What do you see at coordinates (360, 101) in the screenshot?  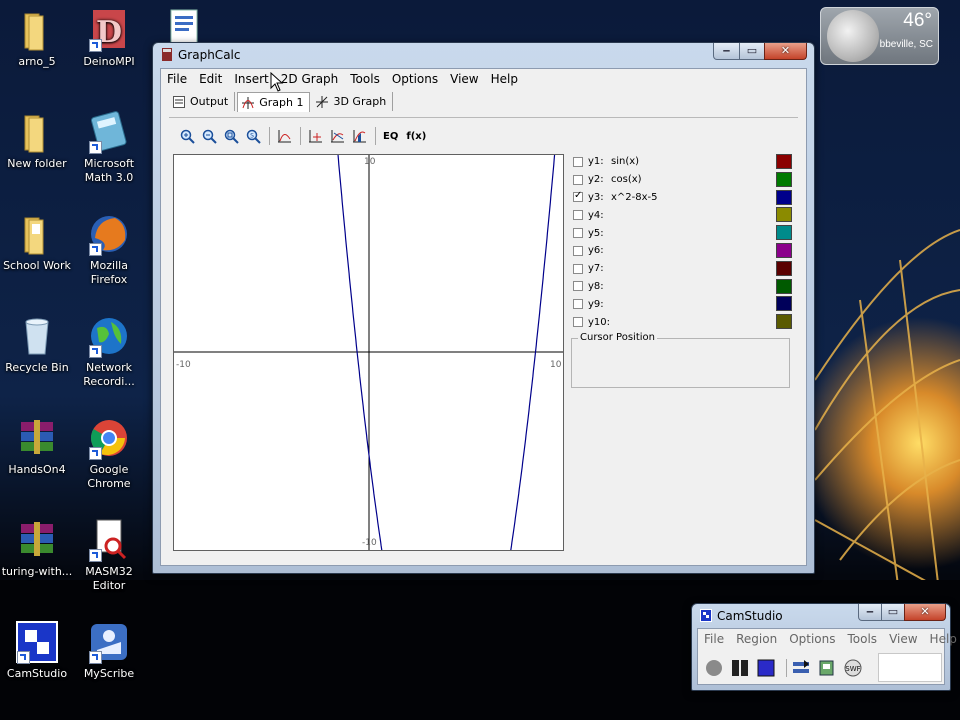 I see `tab-label: 3D Graph` at bounding box center [360, 101].